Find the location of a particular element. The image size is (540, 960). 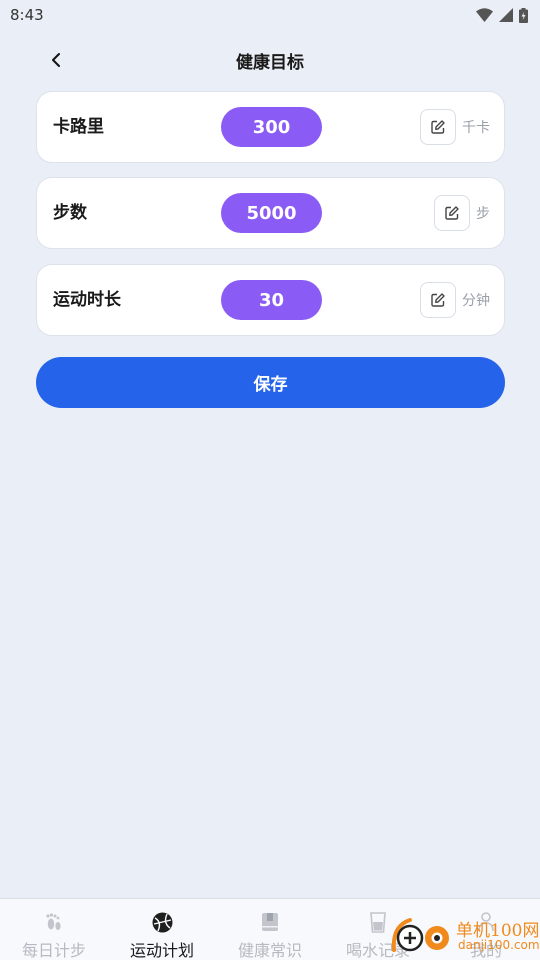

edit-calories-button is located at coordinates (438, 127).